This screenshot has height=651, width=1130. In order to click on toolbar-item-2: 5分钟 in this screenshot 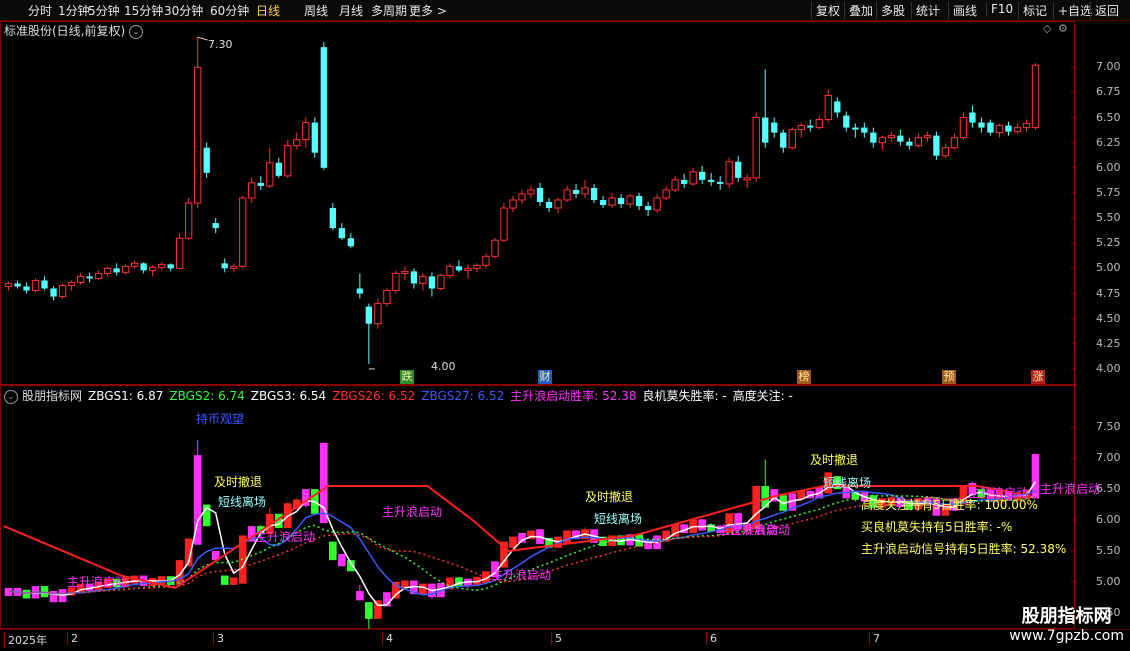, I will do `click(104, 10)`.